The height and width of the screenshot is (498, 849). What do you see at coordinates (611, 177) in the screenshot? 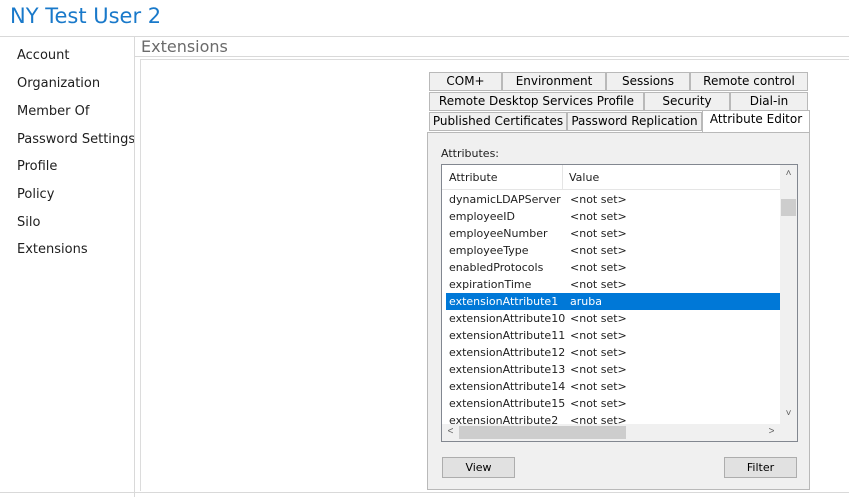
I see `listview-header: Attribute Value` at bounding box center [611, 177].